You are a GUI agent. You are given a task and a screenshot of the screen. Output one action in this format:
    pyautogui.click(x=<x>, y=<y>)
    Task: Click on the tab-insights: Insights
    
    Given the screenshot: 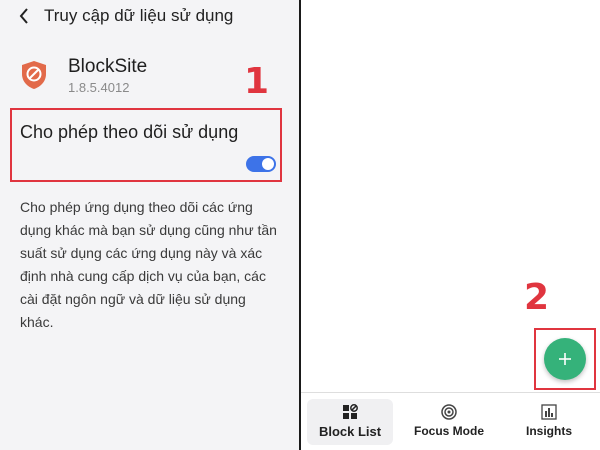 What is the action you would take?
    pyautogui.click(x=549, y=422)
    